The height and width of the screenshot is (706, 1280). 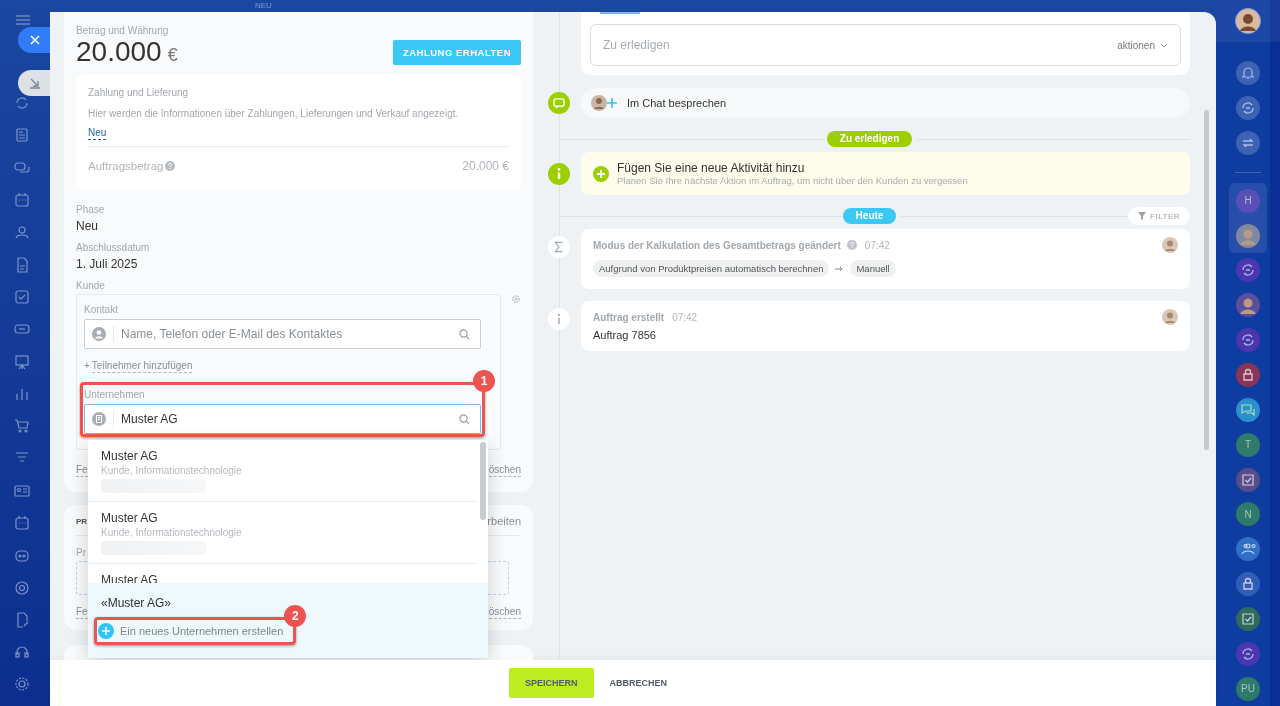 I want to click on target-icon, so click(x=22, y=587).